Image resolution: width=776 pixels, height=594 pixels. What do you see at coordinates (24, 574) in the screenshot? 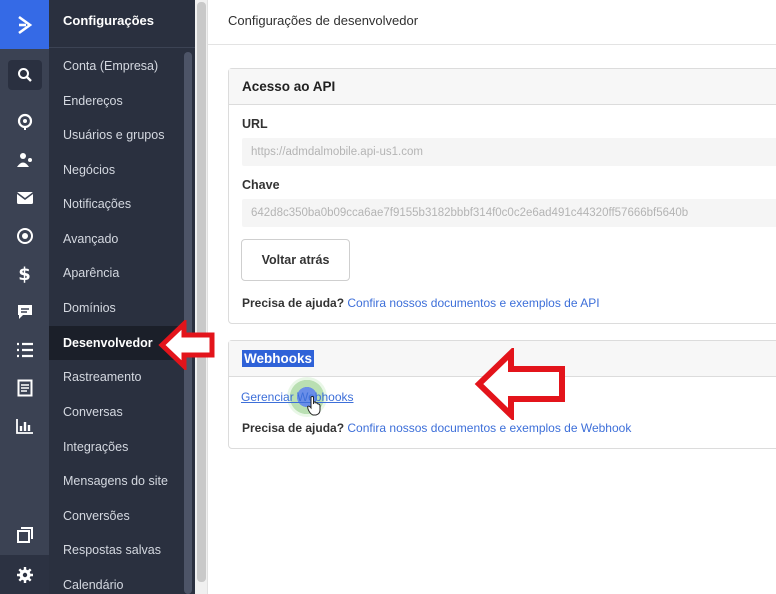
I see `gear-icon` at bounding box center [24, 574].